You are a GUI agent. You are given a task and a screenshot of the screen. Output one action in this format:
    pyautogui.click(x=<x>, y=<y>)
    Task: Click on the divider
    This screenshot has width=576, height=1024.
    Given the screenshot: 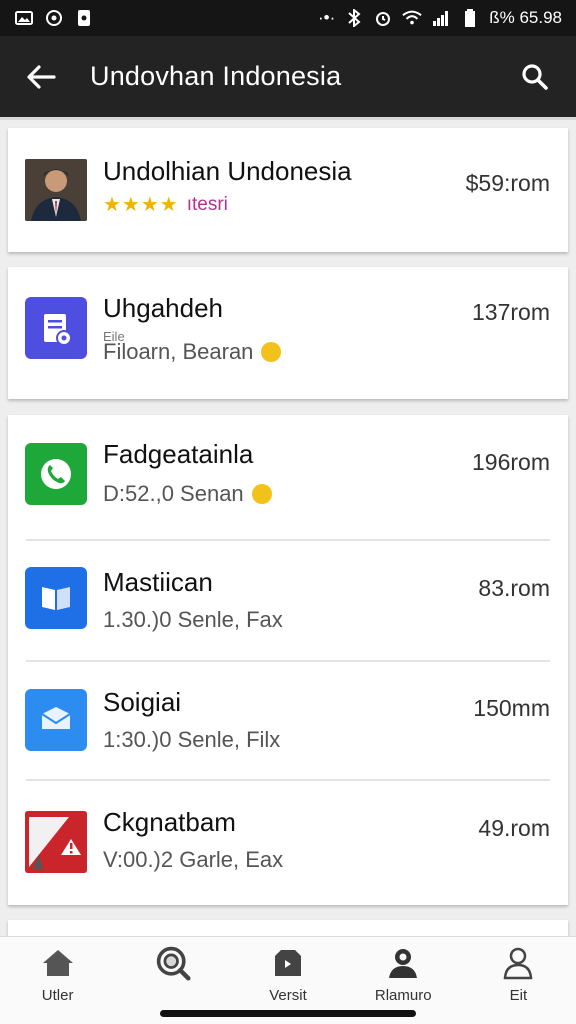 What is the action you would take?
    pyautogui.click(x=288, y=661)
    